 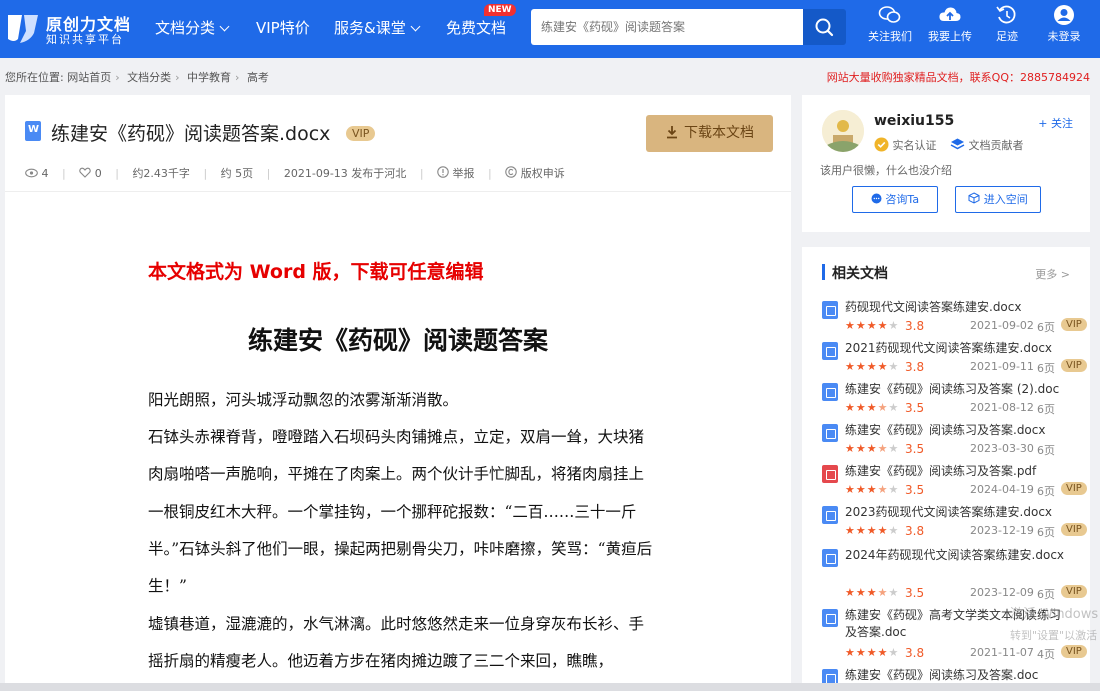 I want to click on related-item-title: 2021药砚现代文阅读答案练建安.docx, so click(x=957, y=348).